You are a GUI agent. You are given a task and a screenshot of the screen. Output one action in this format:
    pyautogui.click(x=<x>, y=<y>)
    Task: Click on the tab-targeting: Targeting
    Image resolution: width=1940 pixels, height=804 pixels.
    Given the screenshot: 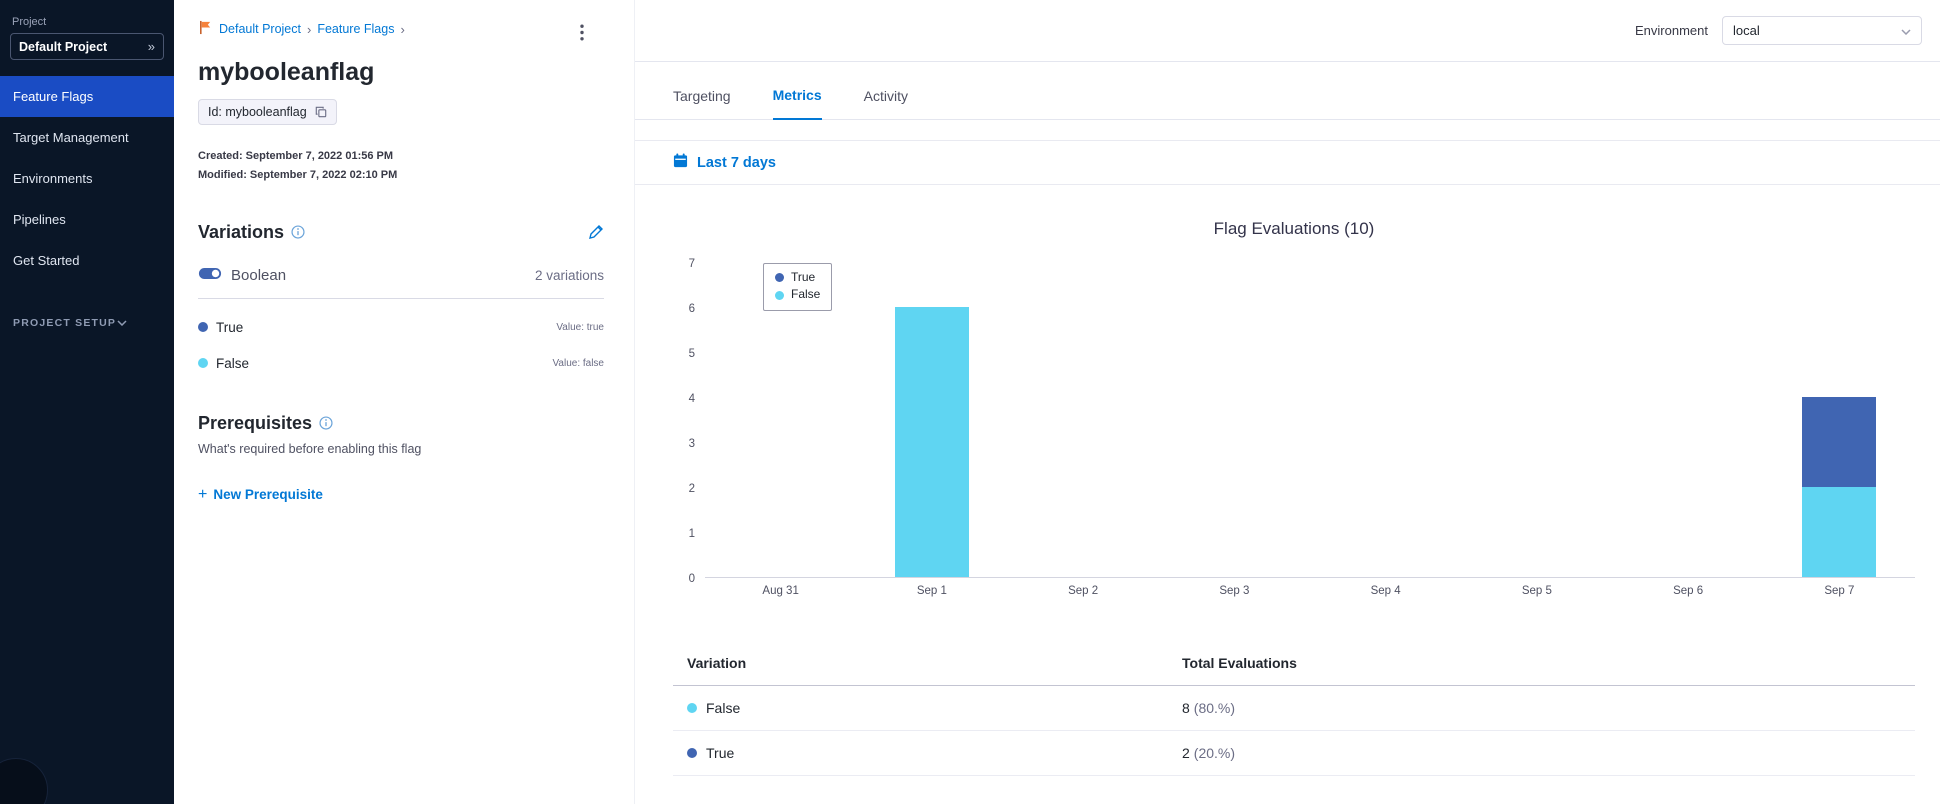 What is the action you would take?
    pyautogui.click(x=702, y=103)
    